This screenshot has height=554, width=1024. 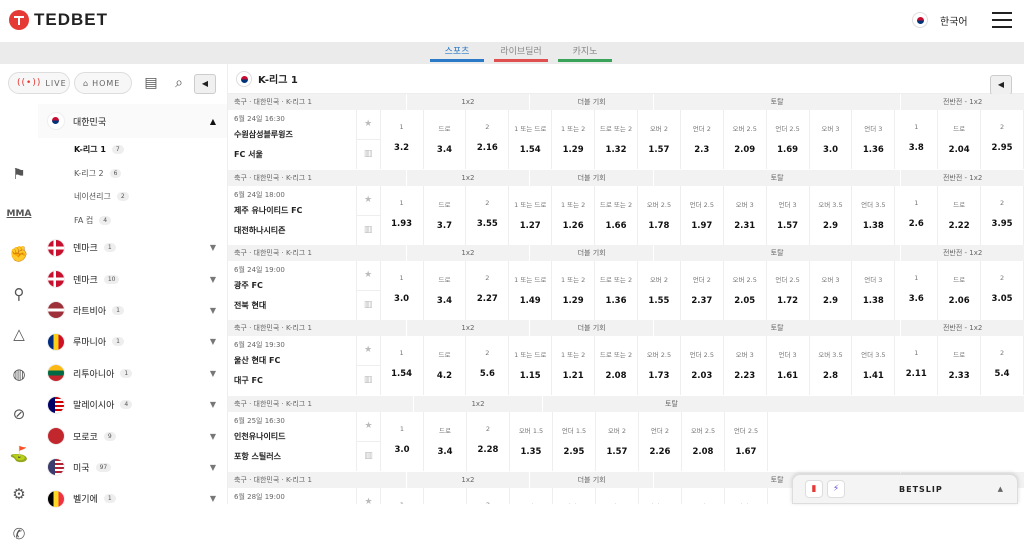 What do you see at coordinates (617, 496) in the screenshot?
I see `odds-button: 오버 2.5` at bounding box center [617, 496].